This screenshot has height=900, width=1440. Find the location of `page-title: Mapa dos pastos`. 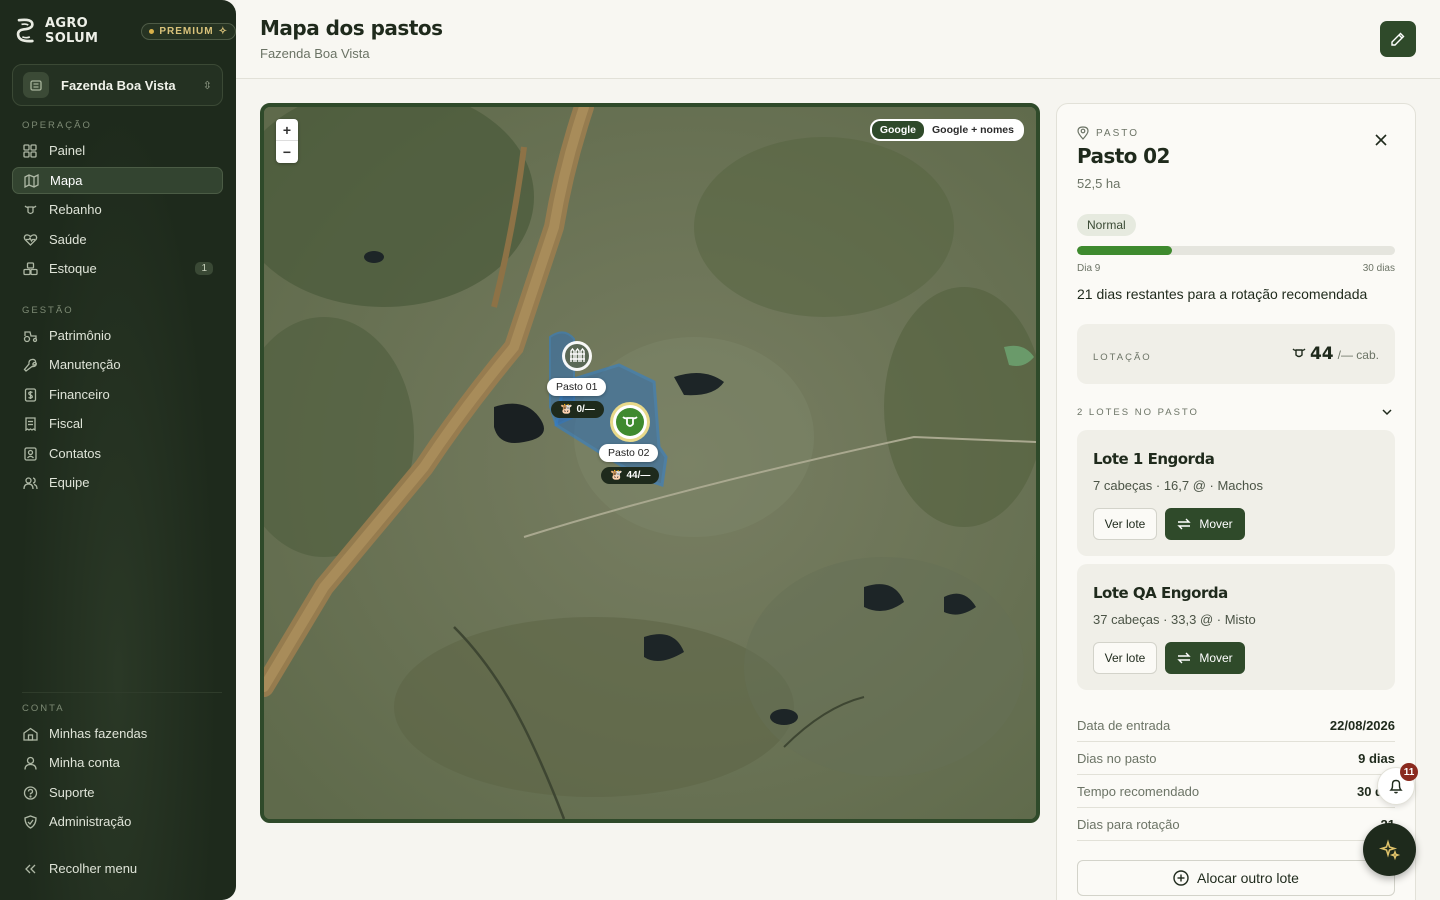

page-title: Mapa dos pastos is located at coordinates (351, 28).